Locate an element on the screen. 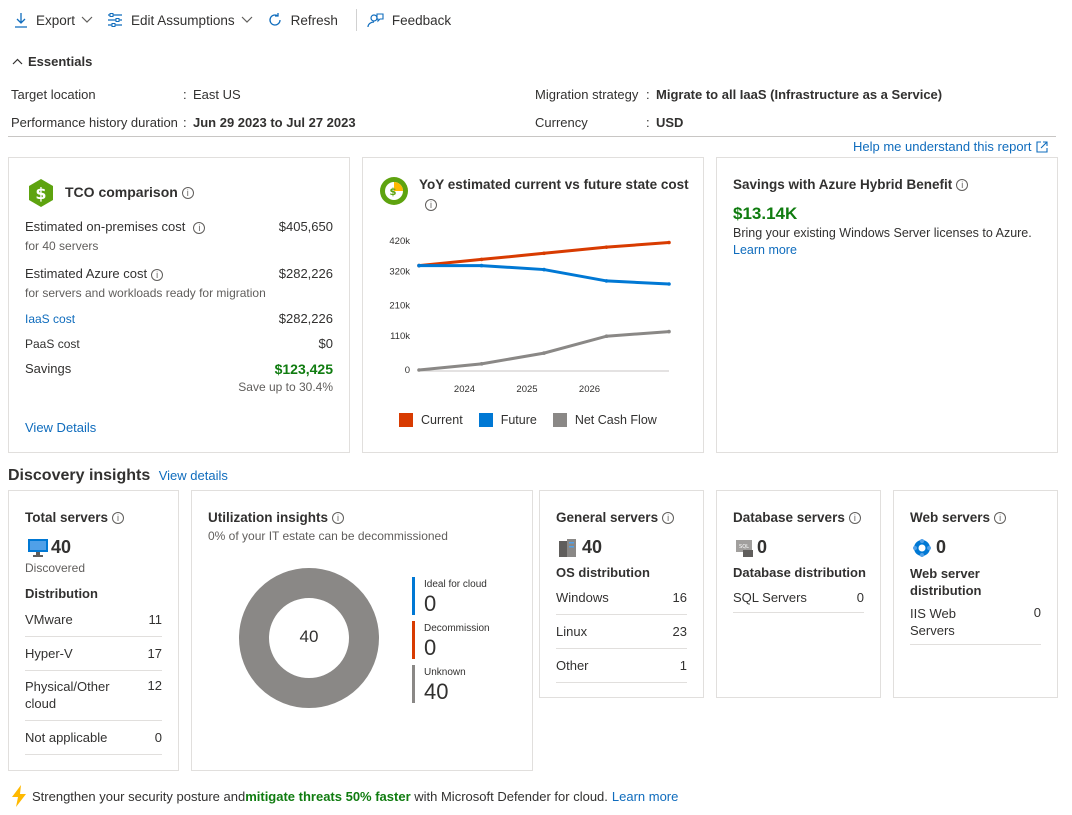  azure-cost-label: Estimated Azure cost is located at coordinates (86, 273).